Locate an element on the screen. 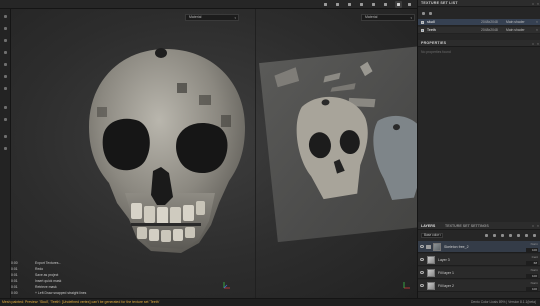  channel-select: Base color ▾ is located at coordinates (432, 235).